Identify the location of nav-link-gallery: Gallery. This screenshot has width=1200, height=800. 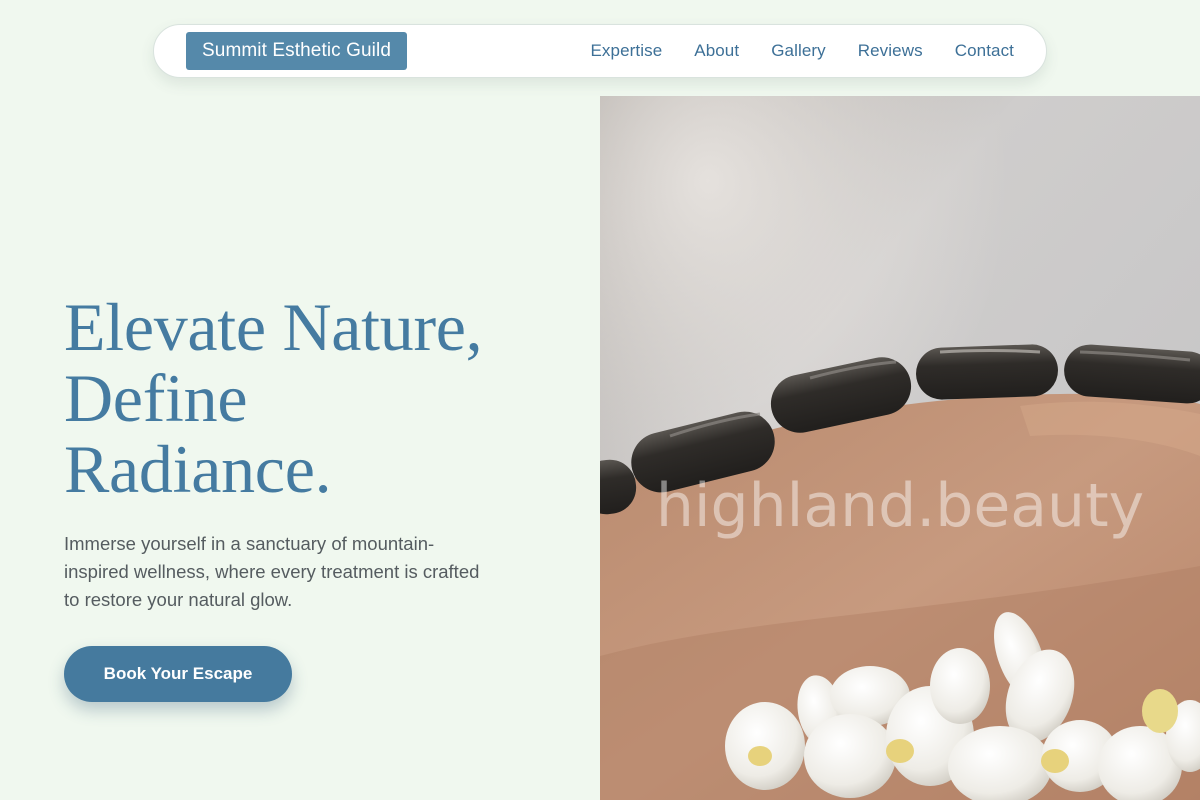
(798, 51).